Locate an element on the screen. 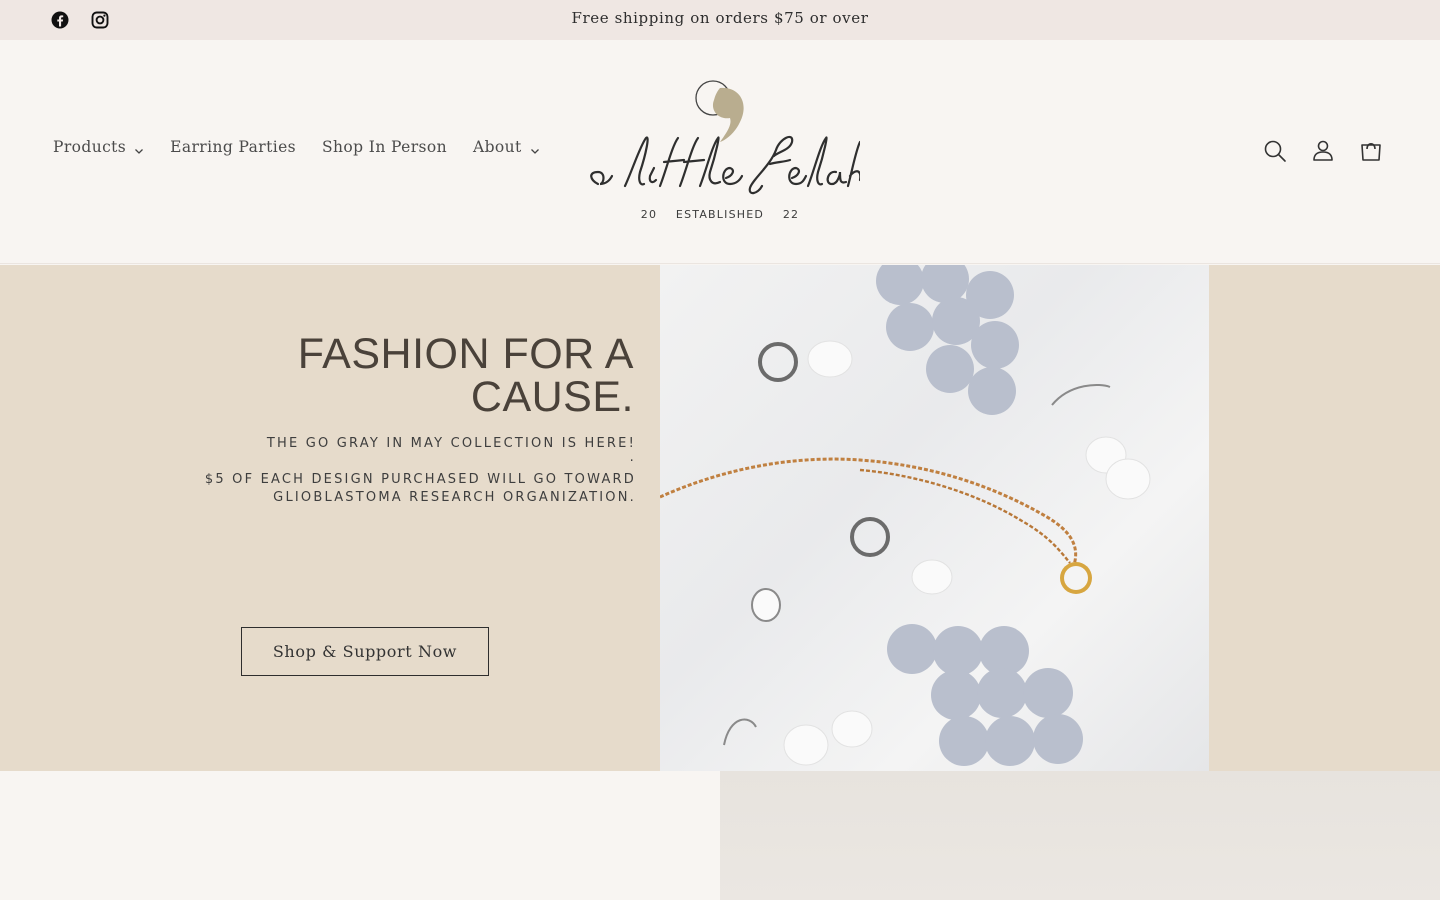  search-icon is located at coordinates (1275, 151).